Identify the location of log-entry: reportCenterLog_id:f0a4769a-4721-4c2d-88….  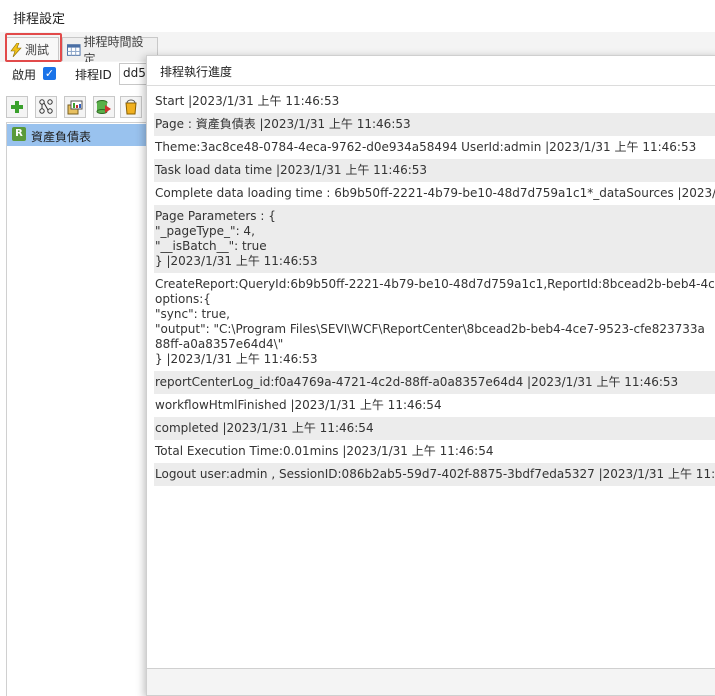
(434, 382).